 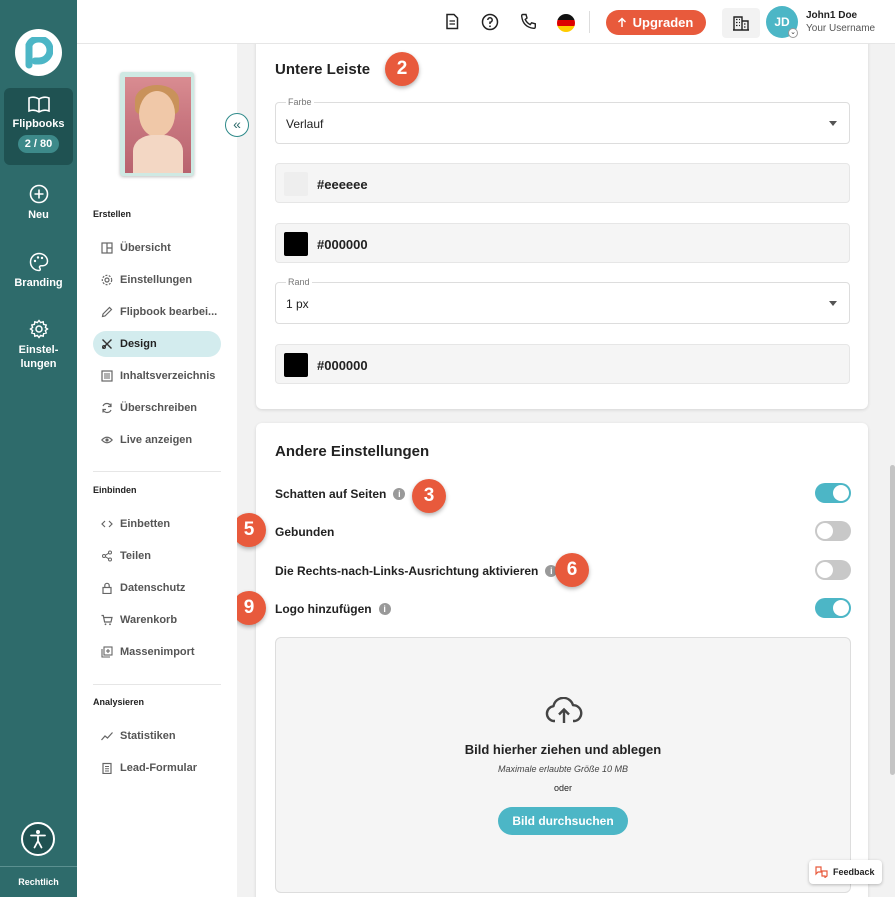 What do you see at coordinates (832, 15) in the screenshot?
I see `user-name: John1 Doe` at bounding box center [832, 15].